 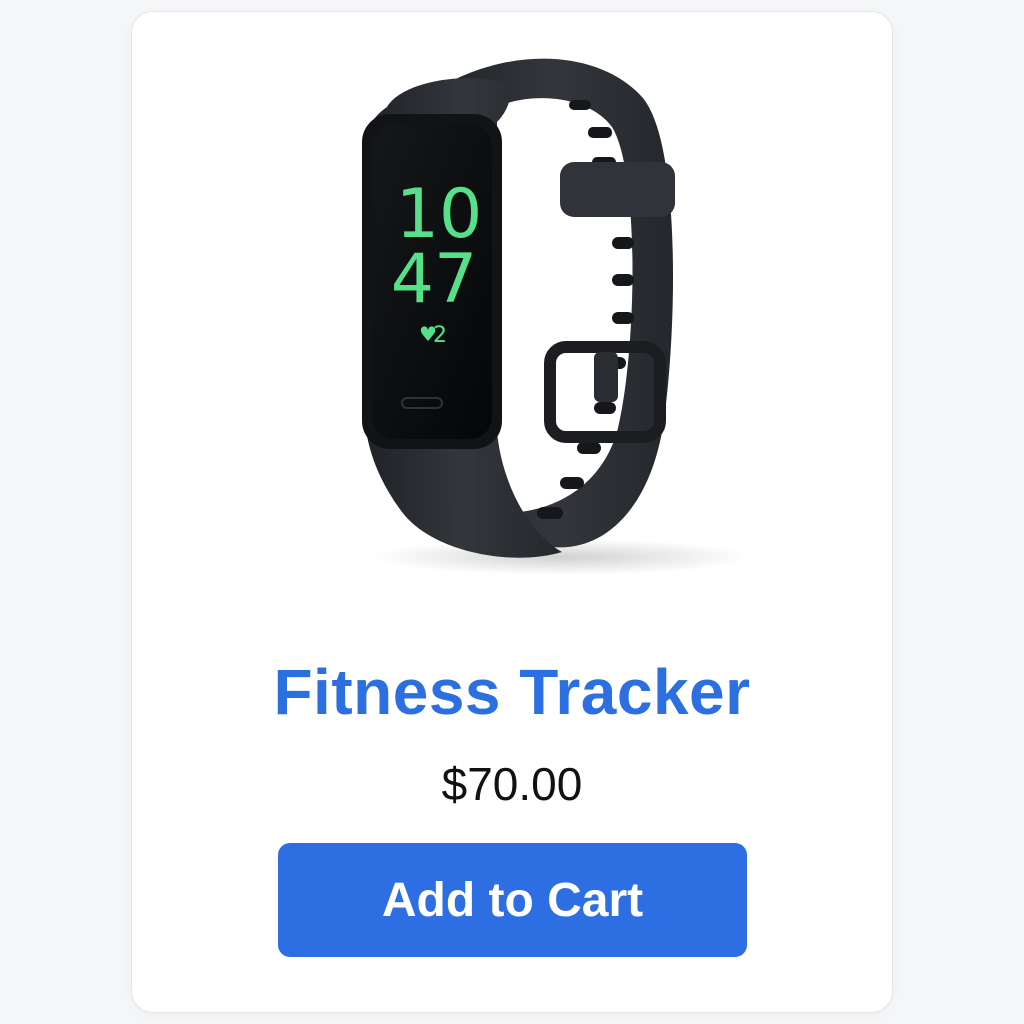 I want to click on band-keeper, so click(x=617, y=189).